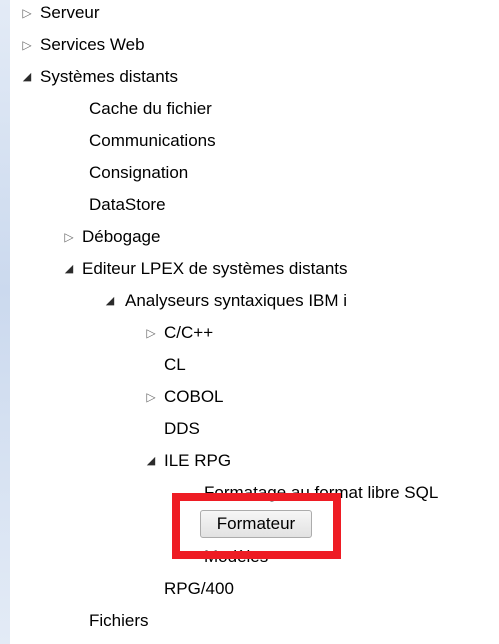  Describe the element at coordinates (127, 204) in the screenshot. I see `tree-item-label: DataStore` at that location.